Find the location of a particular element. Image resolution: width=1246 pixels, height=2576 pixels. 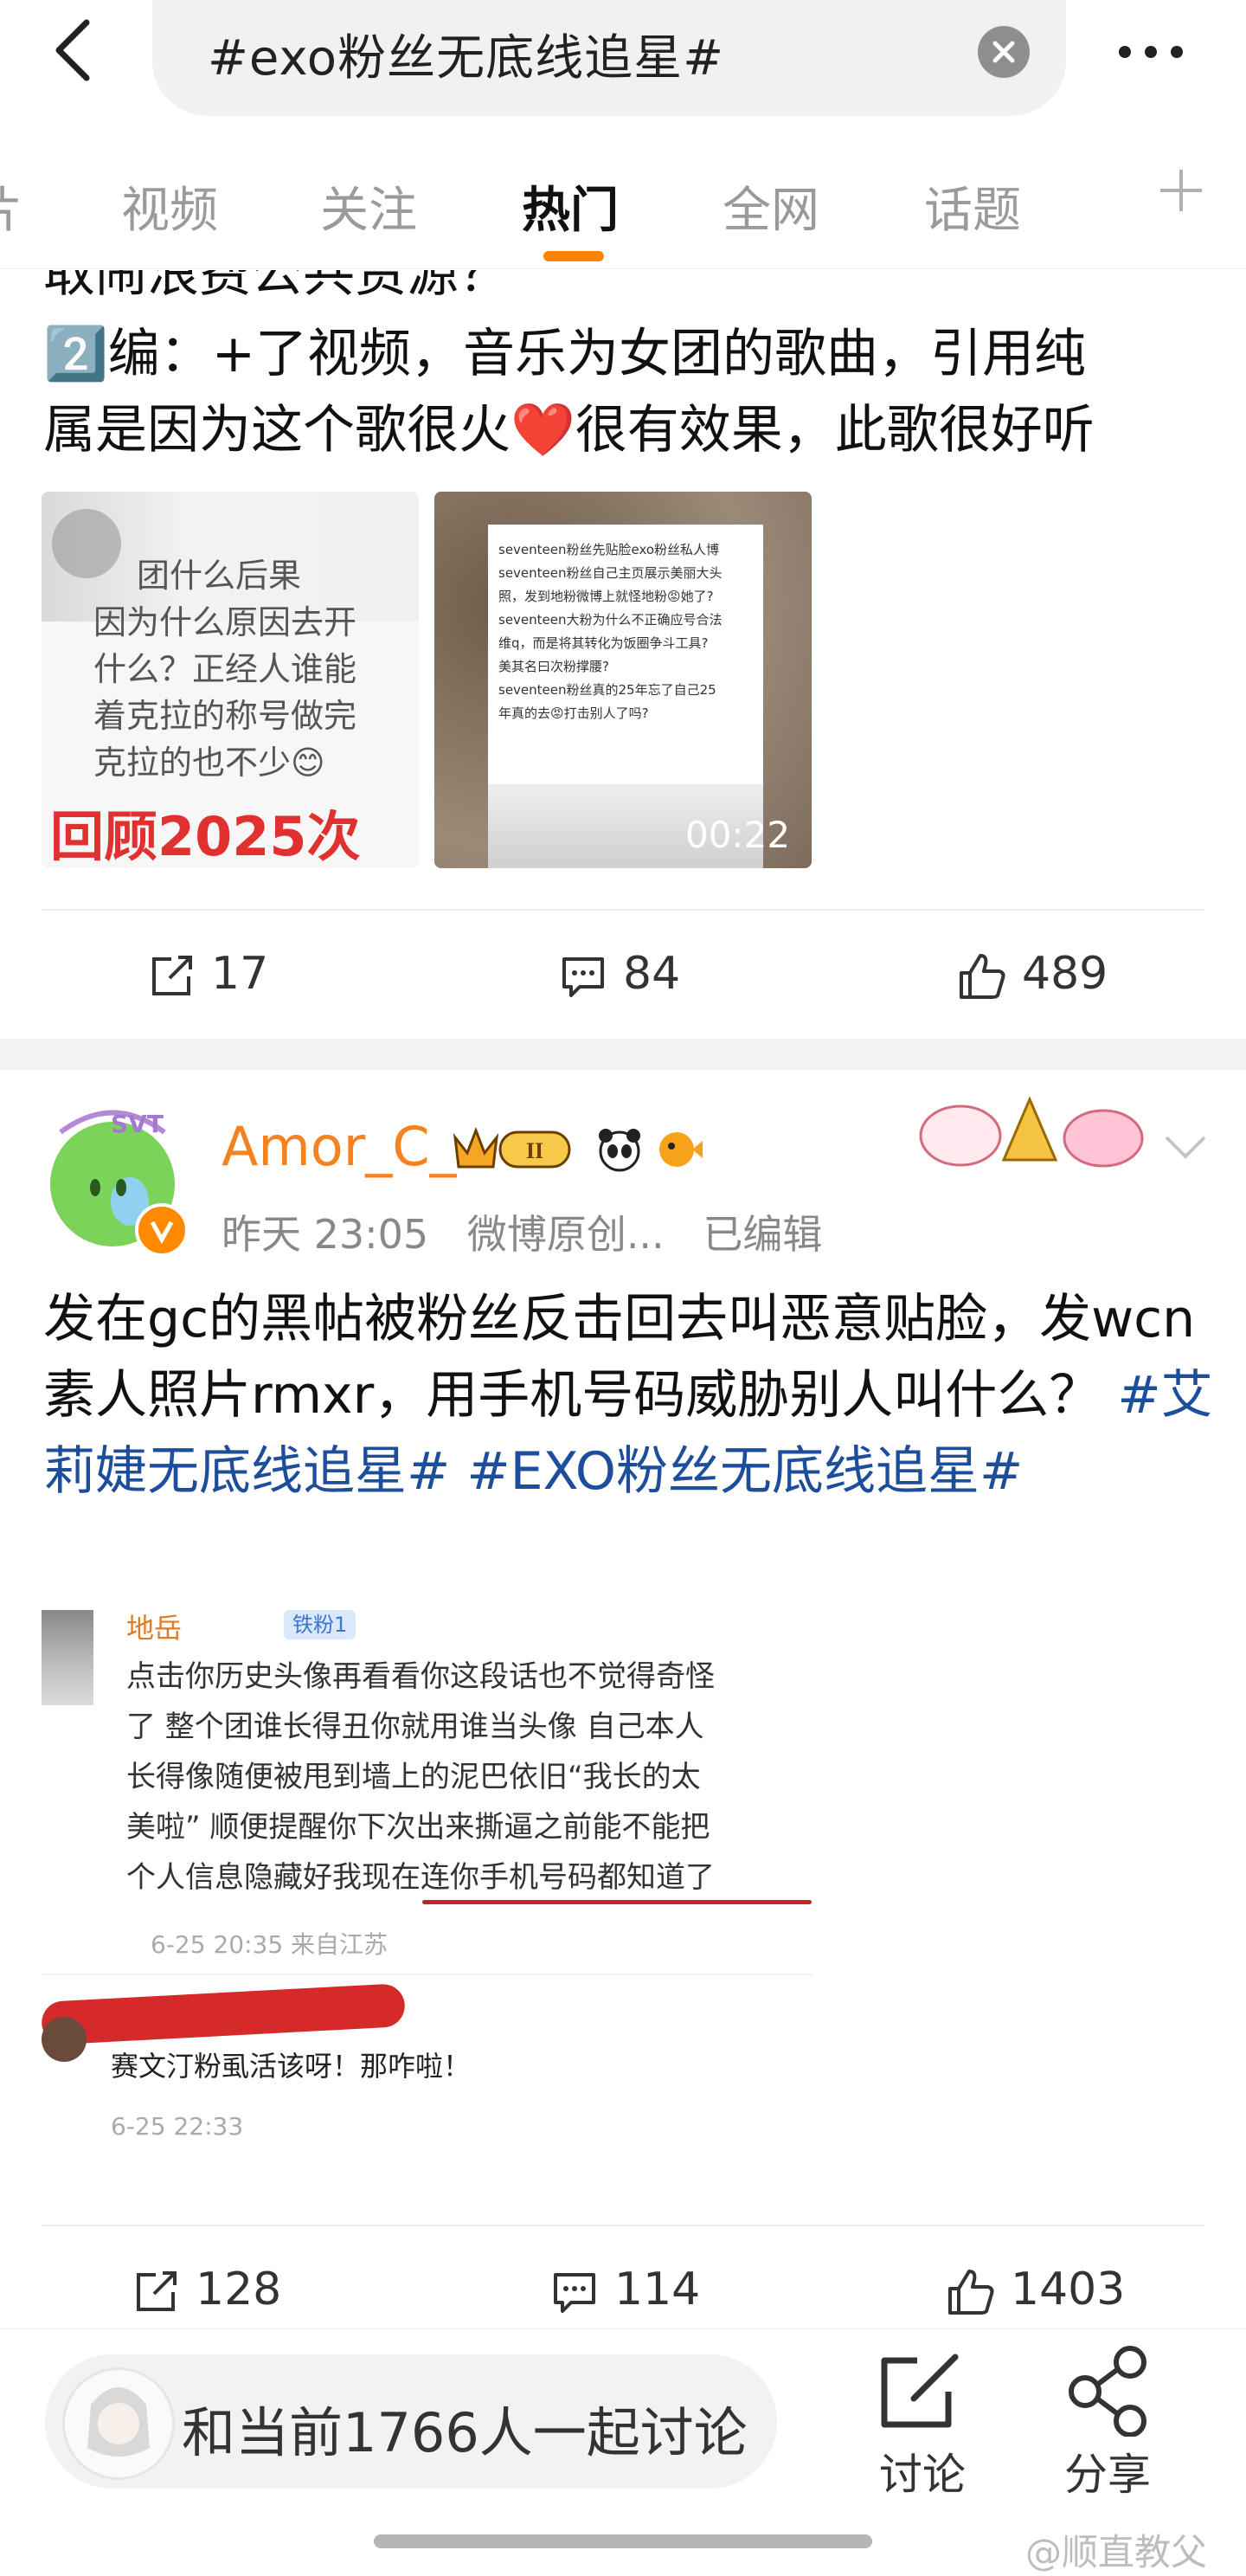

tab-pictures: 片 is located at coordinates (11, 206).